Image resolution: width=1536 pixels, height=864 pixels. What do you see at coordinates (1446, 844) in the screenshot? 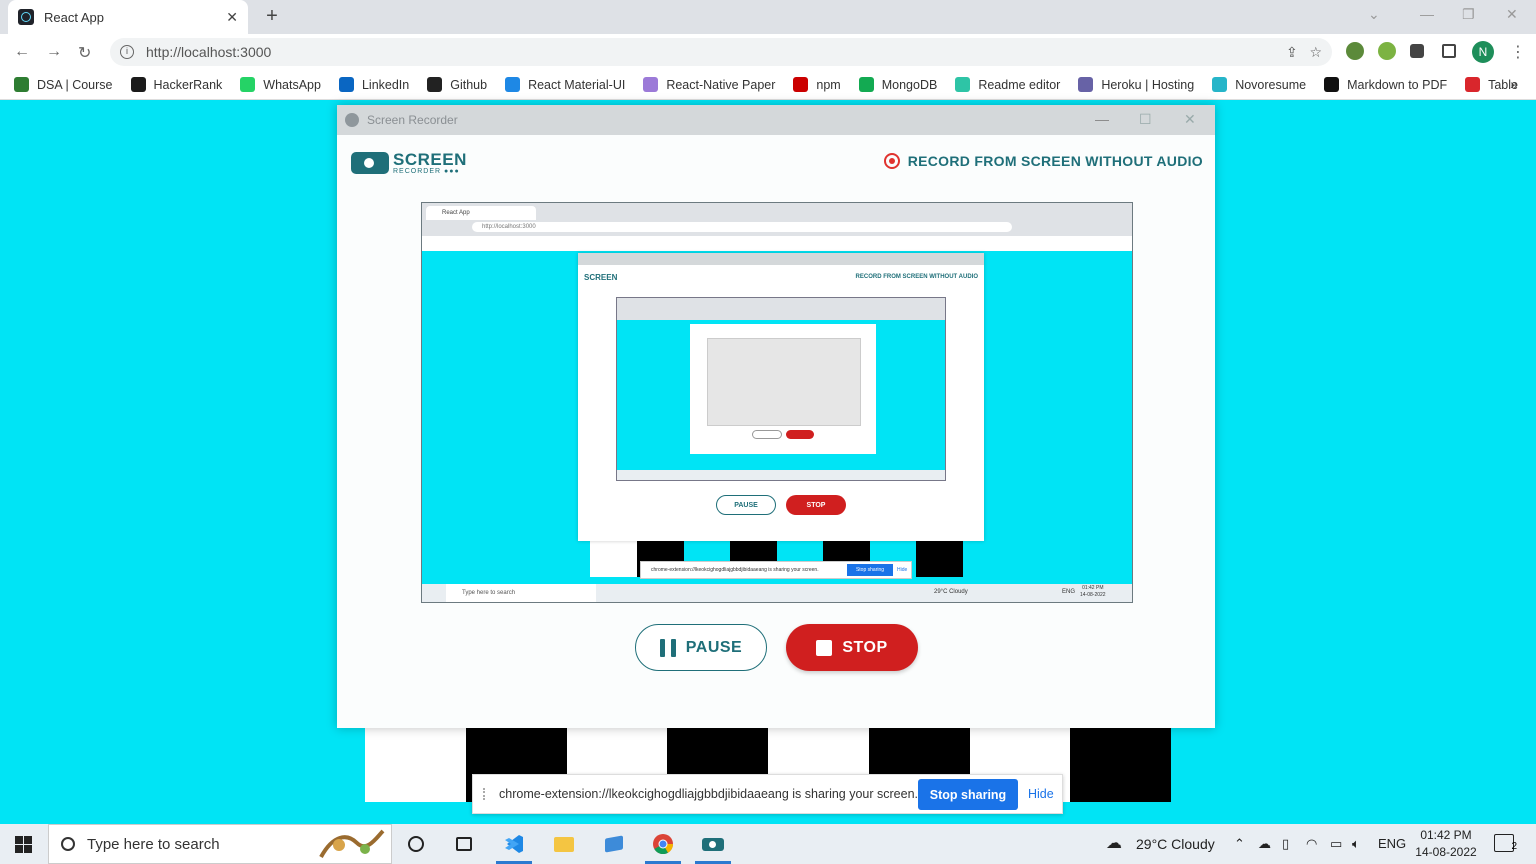
I see `taskbar-clock: 01:42 PM 14-08-2022` at bounding box center [1446, 844].